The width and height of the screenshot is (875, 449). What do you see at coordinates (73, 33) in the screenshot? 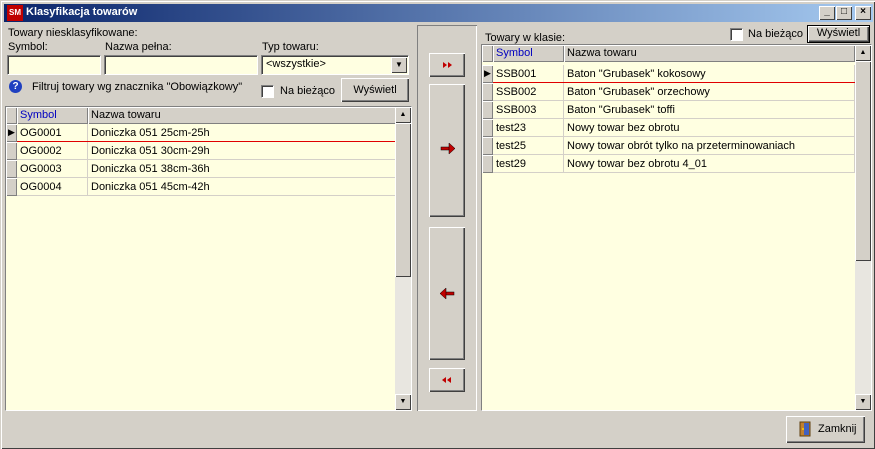
I see `unclassified-title: Towary niesklasyfikowane:` at bounding box center [73, 33].